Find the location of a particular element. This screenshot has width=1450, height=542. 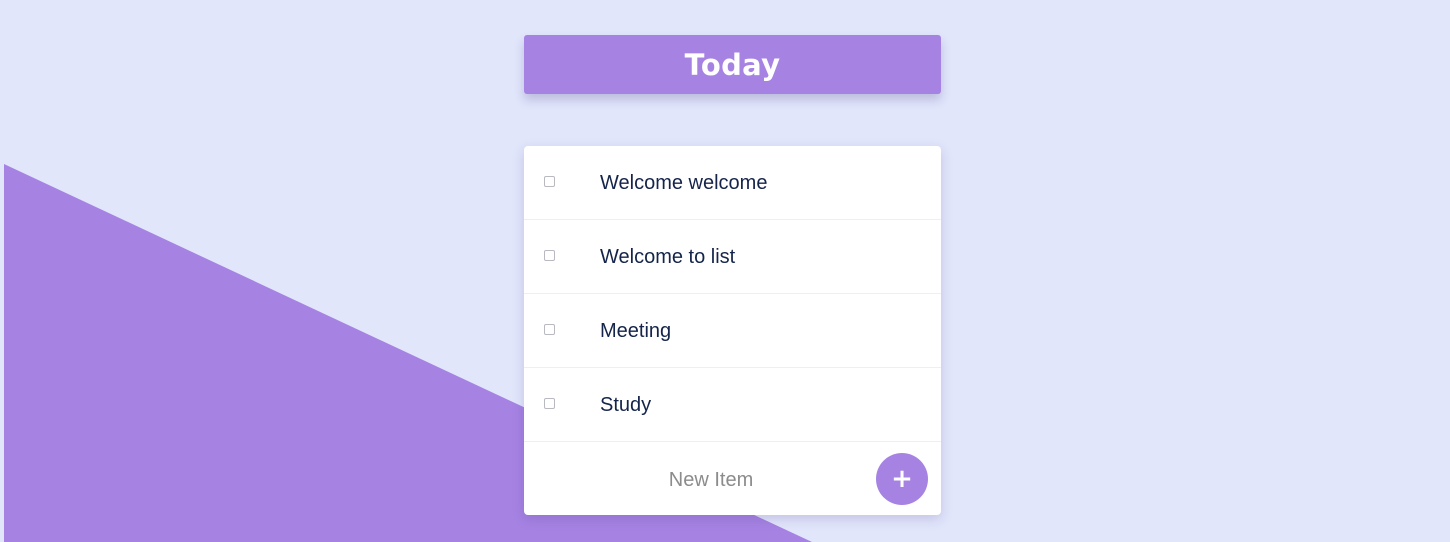

add-item-button: + is located at coordinates (902, 479).